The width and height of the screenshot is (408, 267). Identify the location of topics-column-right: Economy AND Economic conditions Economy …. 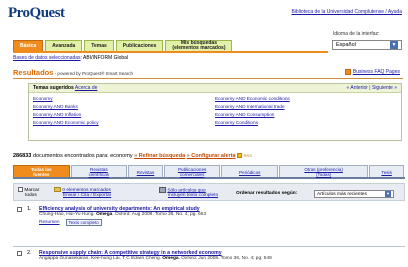
(306, 110).